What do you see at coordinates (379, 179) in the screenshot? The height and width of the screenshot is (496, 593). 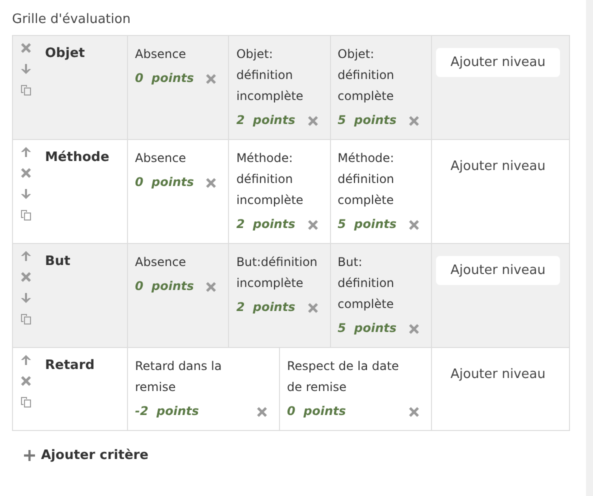 I see `level-definition: Méthode: définition complète` at bounding box center [379, 179].